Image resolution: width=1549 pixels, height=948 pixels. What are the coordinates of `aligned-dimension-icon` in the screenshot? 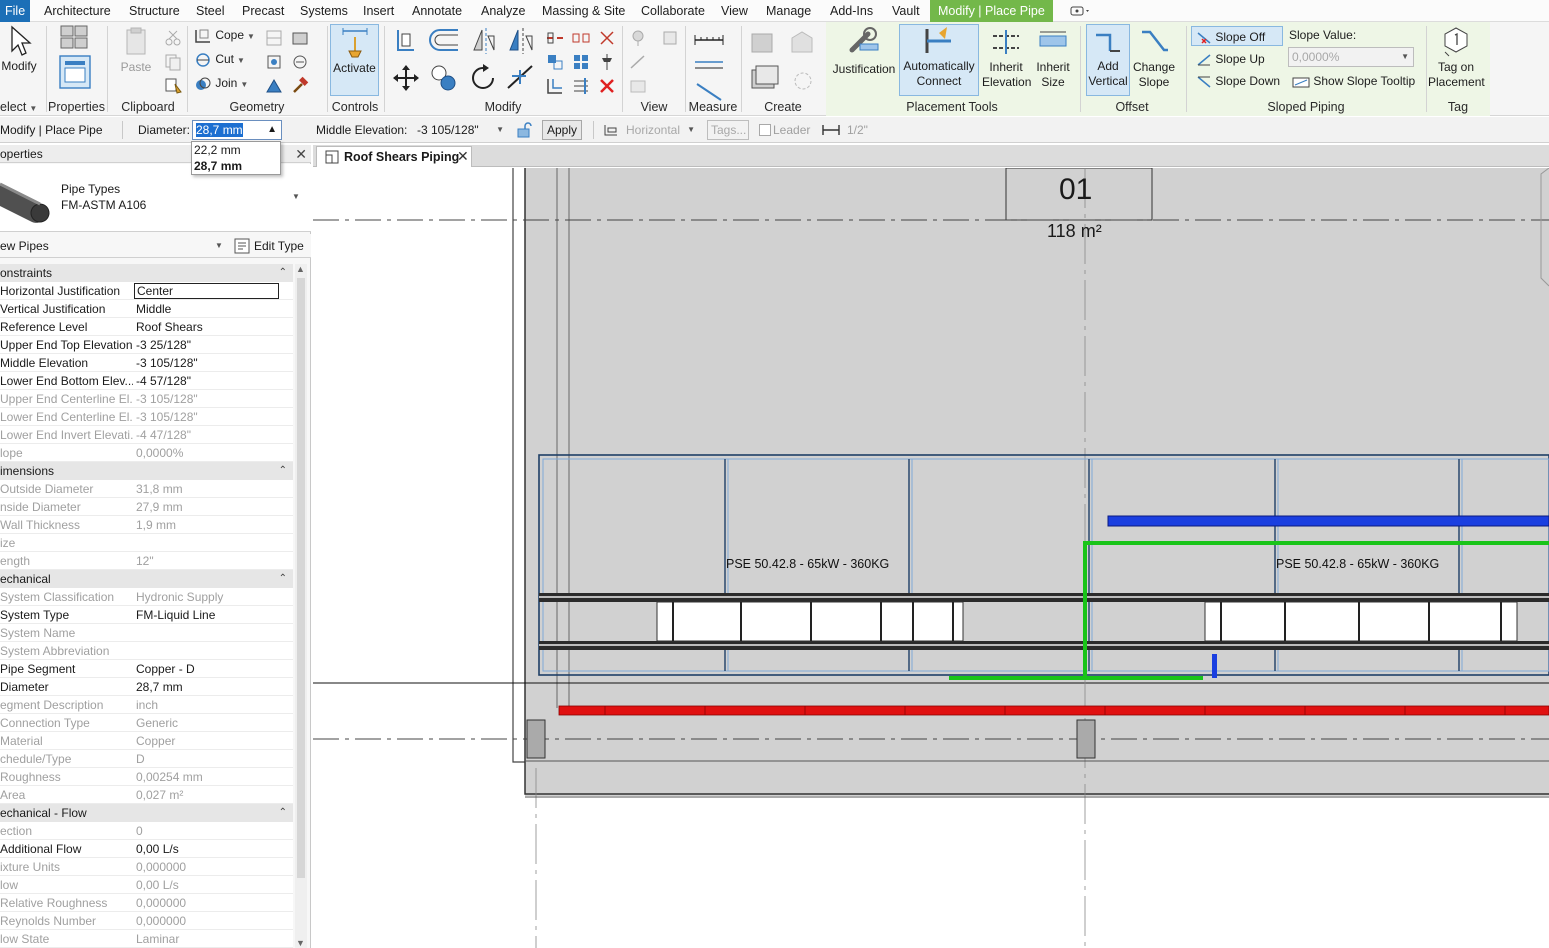 It's located at (710, 68).